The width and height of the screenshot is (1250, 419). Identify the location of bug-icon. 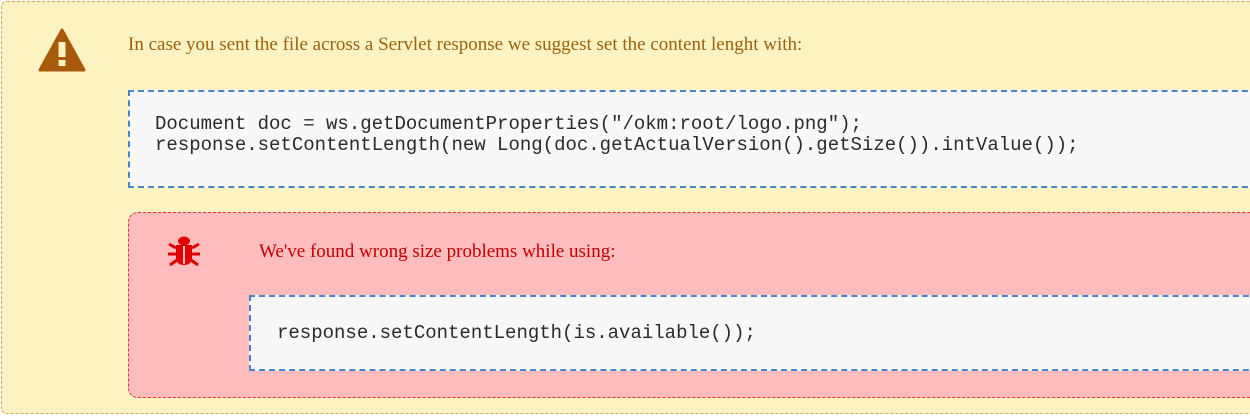
(184, 251).